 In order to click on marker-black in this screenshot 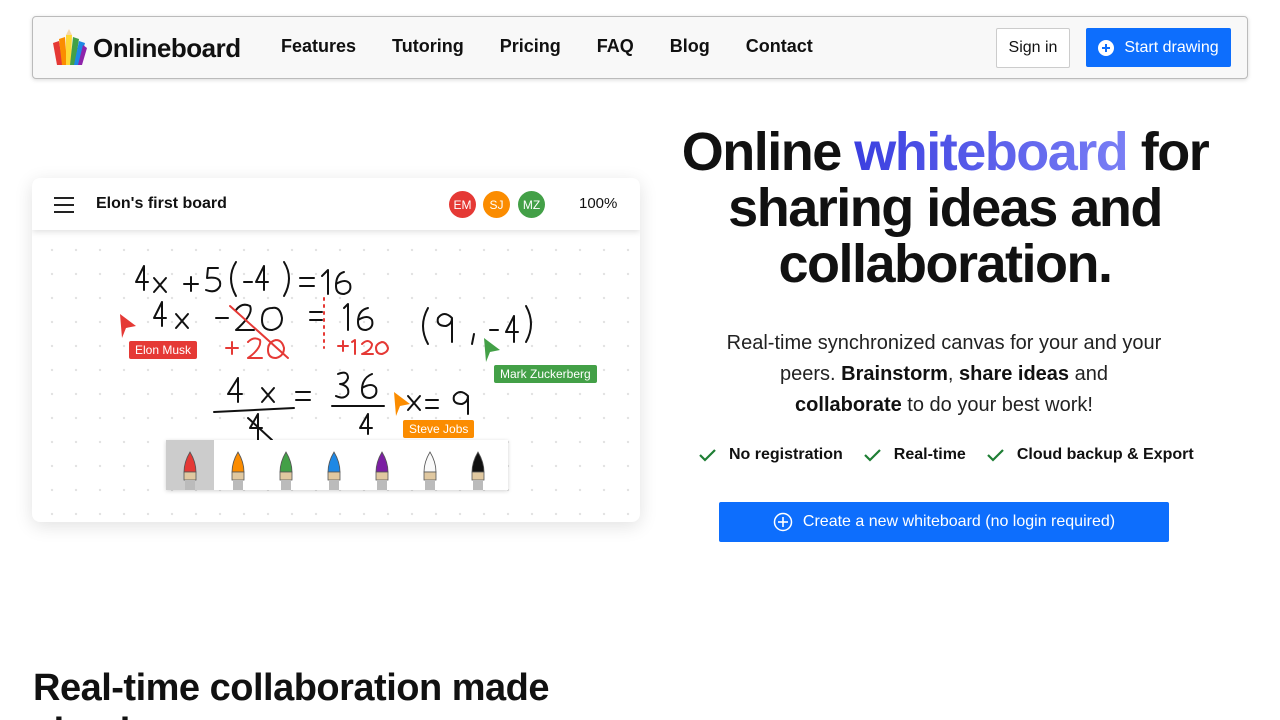, I will do `click(478, 465)`.